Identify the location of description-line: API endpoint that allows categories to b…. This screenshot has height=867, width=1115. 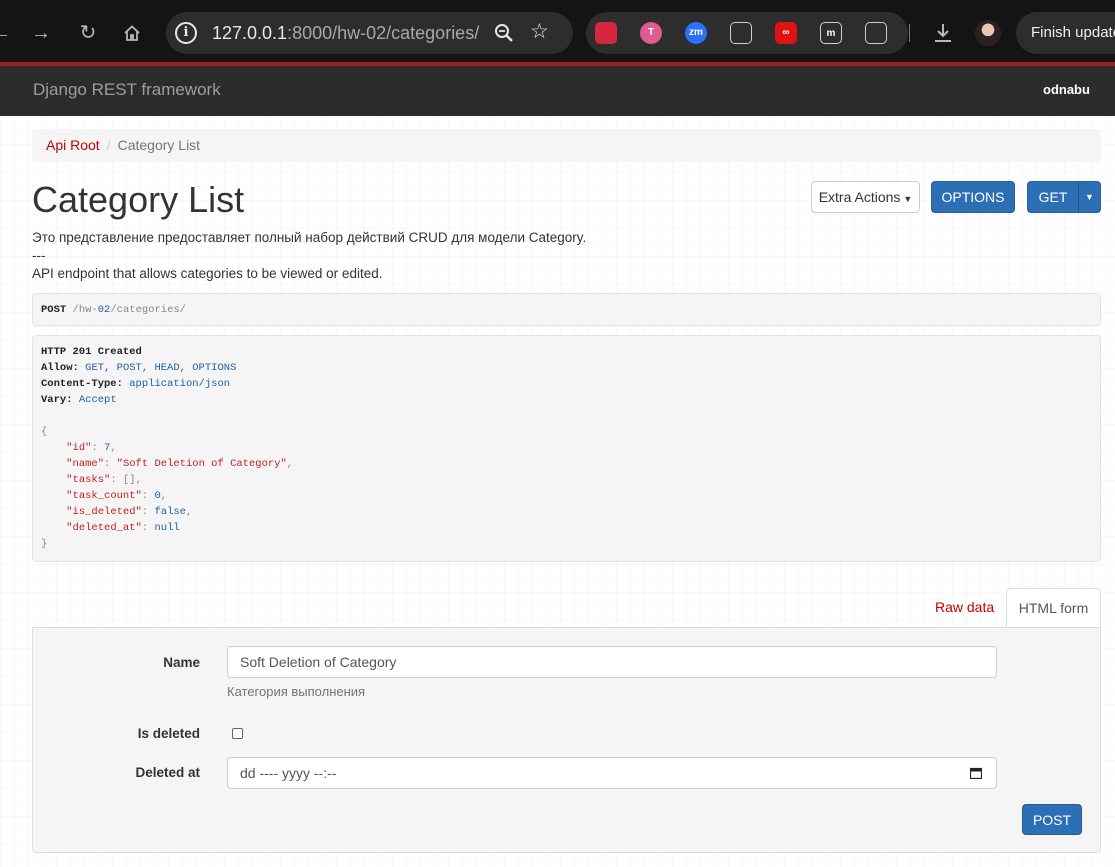
(207, 273).